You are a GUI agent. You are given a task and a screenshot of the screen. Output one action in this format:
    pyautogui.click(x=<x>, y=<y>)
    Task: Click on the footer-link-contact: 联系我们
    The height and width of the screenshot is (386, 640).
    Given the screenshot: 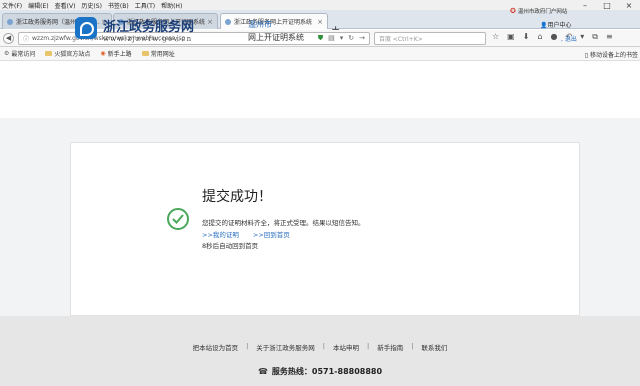 What is the action you would take?
    pyautogui.click(x=434, y=347)
    